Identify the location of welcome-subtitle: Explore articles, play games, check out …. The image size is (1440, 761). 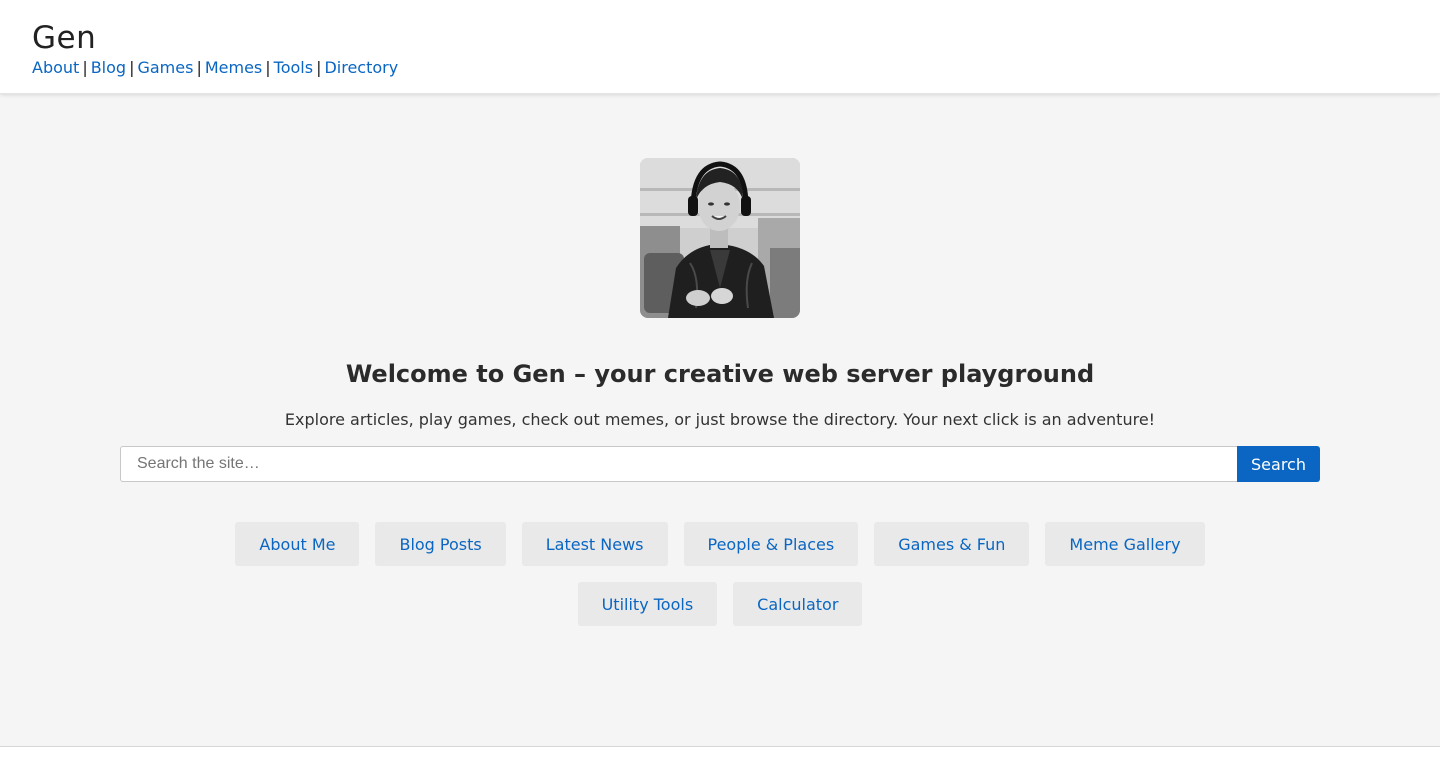
(720, 419).